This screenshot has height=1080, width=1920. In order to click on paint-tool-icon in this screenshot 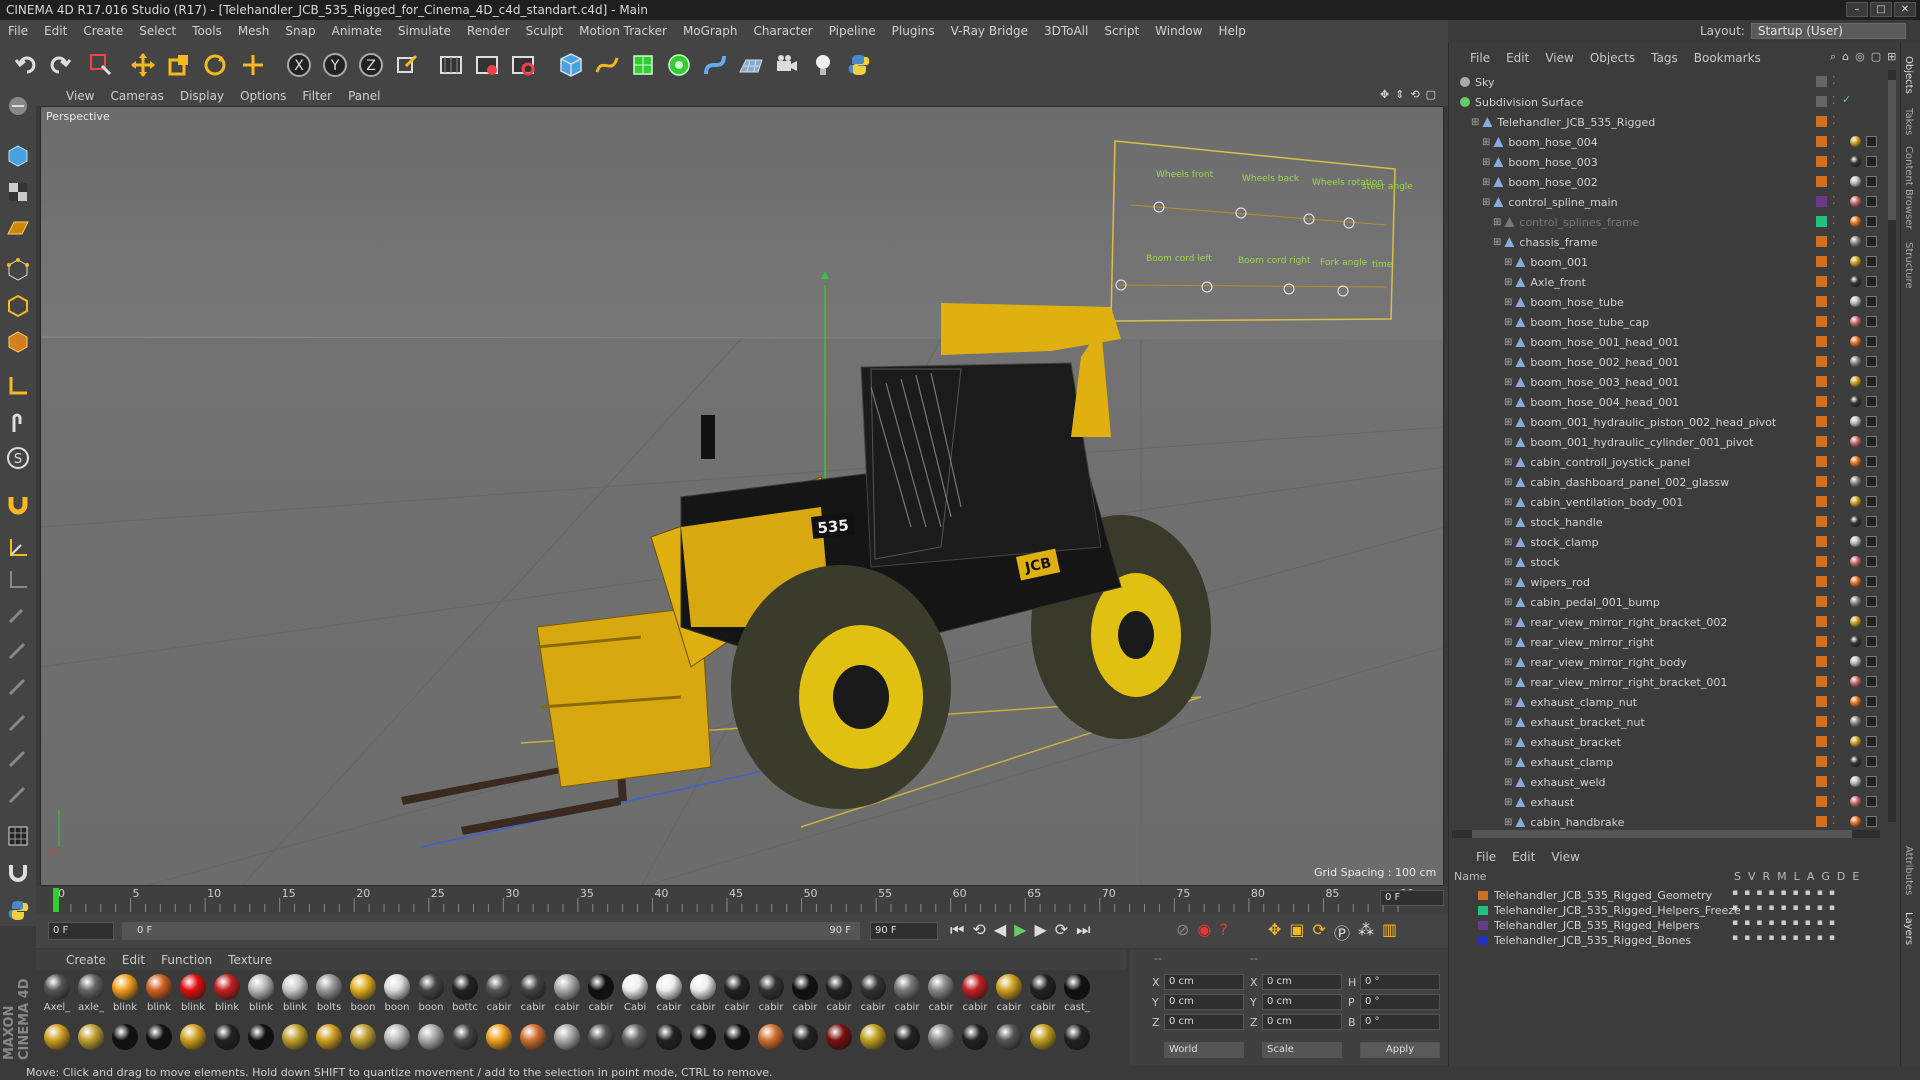, I will do `click(18, 722)`.